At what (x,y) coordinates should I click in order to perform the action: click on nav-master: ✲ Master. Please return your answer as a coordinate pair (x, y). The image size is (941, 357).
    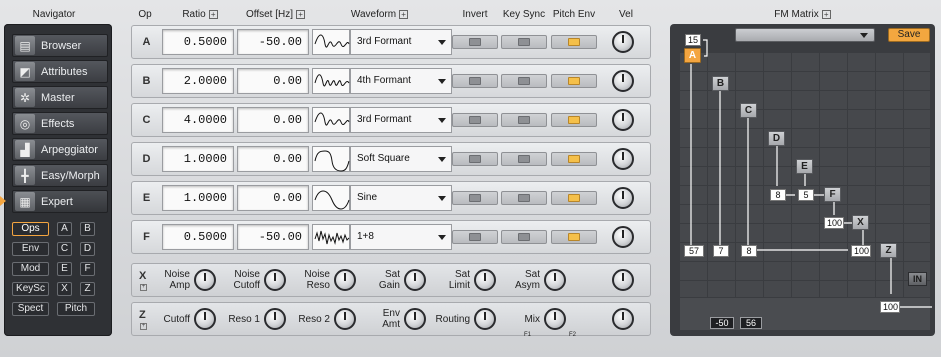
    Looking at the image, I should click on (60, 97).